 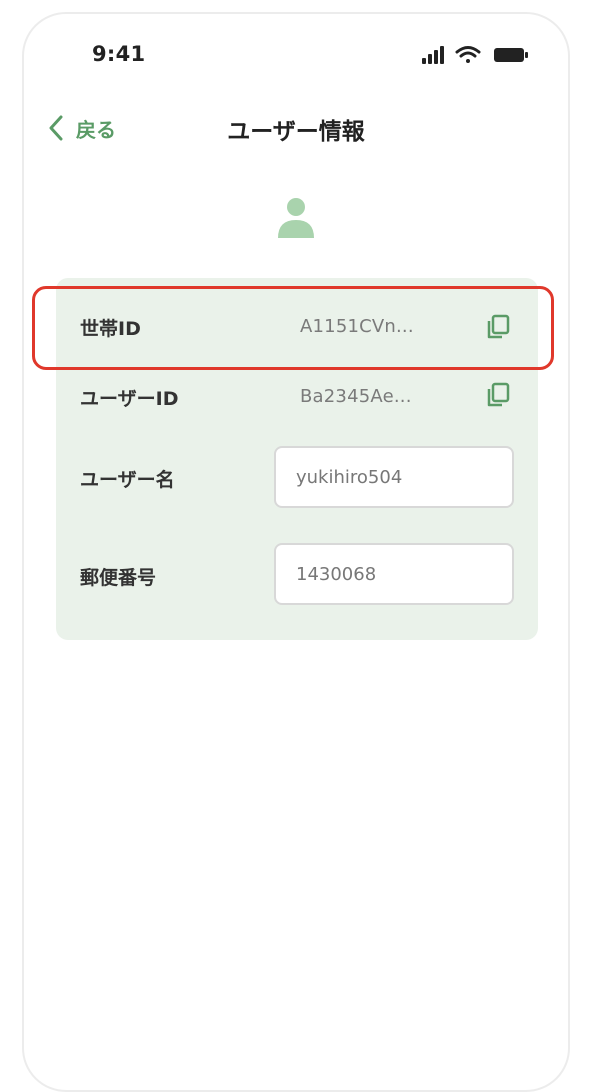 I want to click on user-avatar-icon, so click(x=296, y=218).